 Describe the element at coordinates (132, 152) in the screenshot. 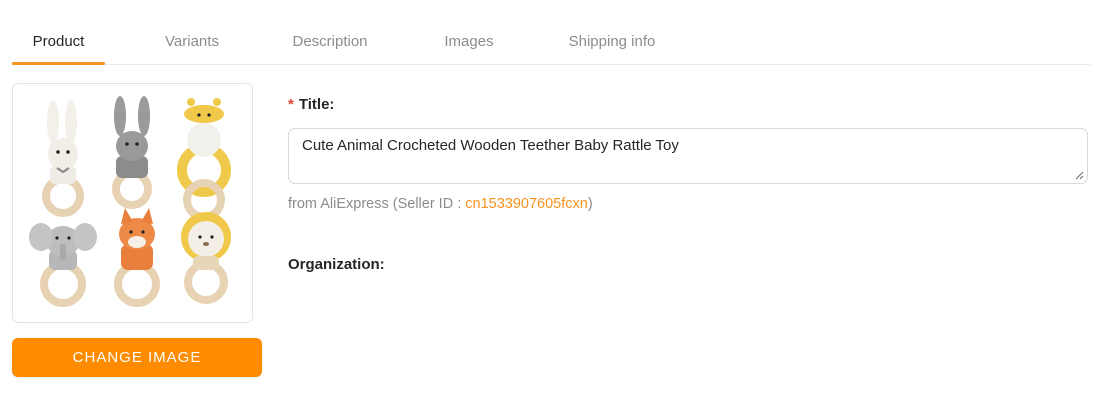

I see `grey-bunny-rattle` at that location.